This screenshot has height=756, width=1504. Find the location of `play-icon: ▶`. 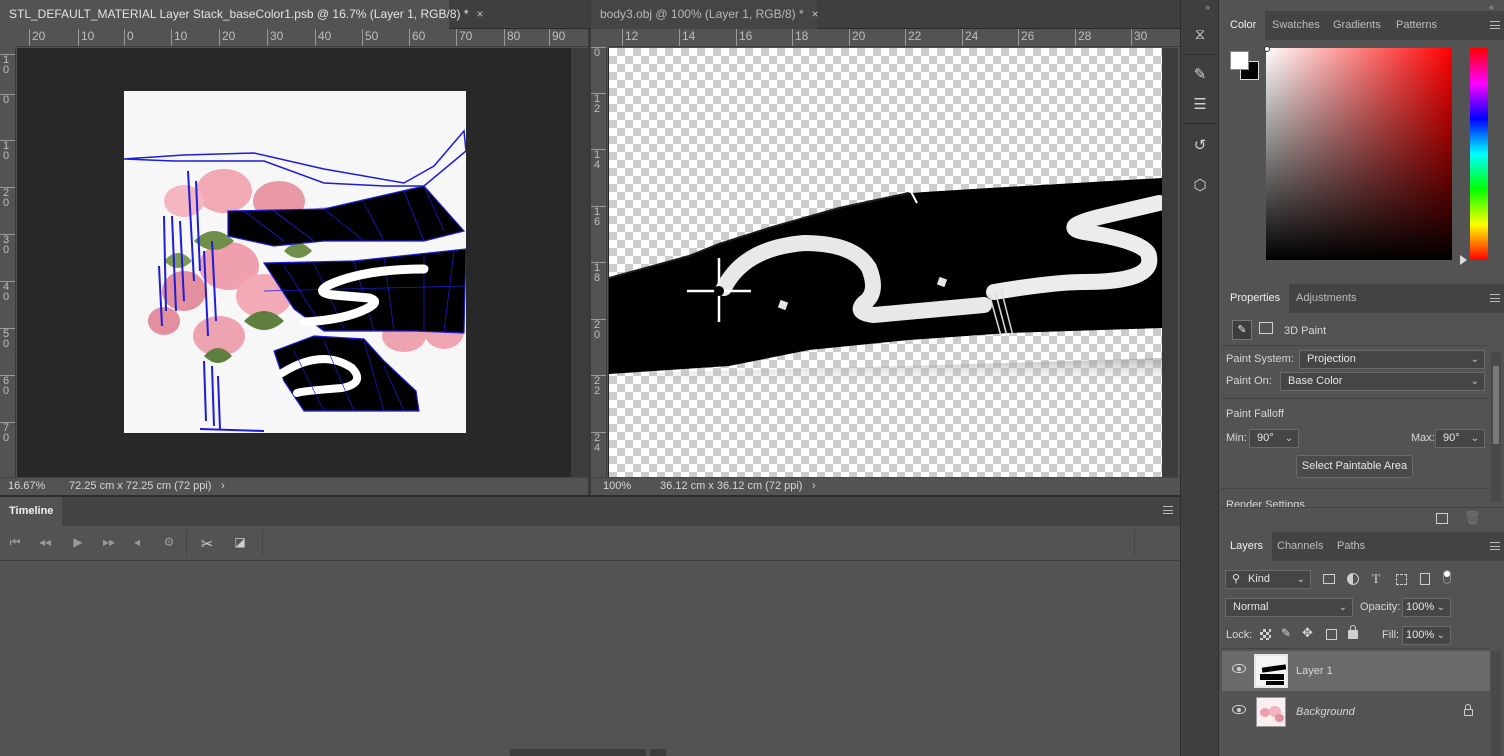

play-icon: ▶ is located at coordinates (78, 542).